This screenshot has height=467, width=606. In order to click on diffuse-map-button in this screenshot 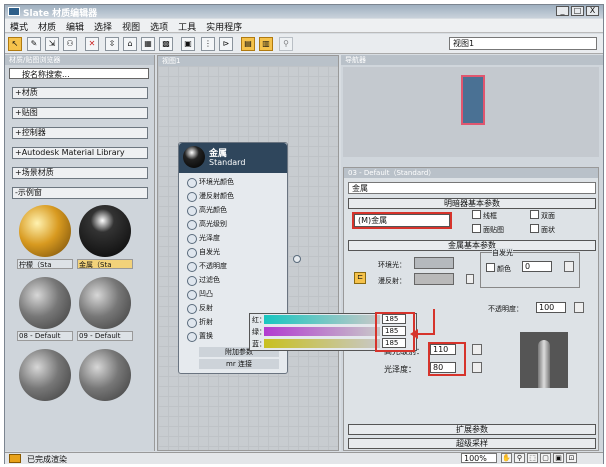, I will do `click(470, 279)`.